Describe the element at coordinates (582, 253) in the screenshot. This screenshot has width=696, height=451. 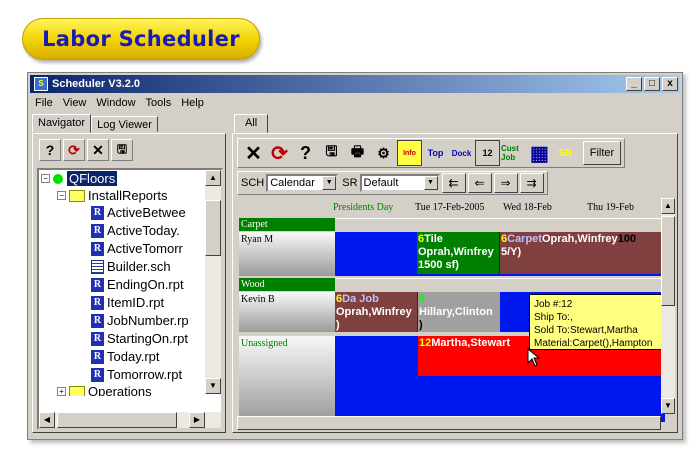
I see `job-block: 6CarpetOprah,Winfrey100 5/Y)` at that location.